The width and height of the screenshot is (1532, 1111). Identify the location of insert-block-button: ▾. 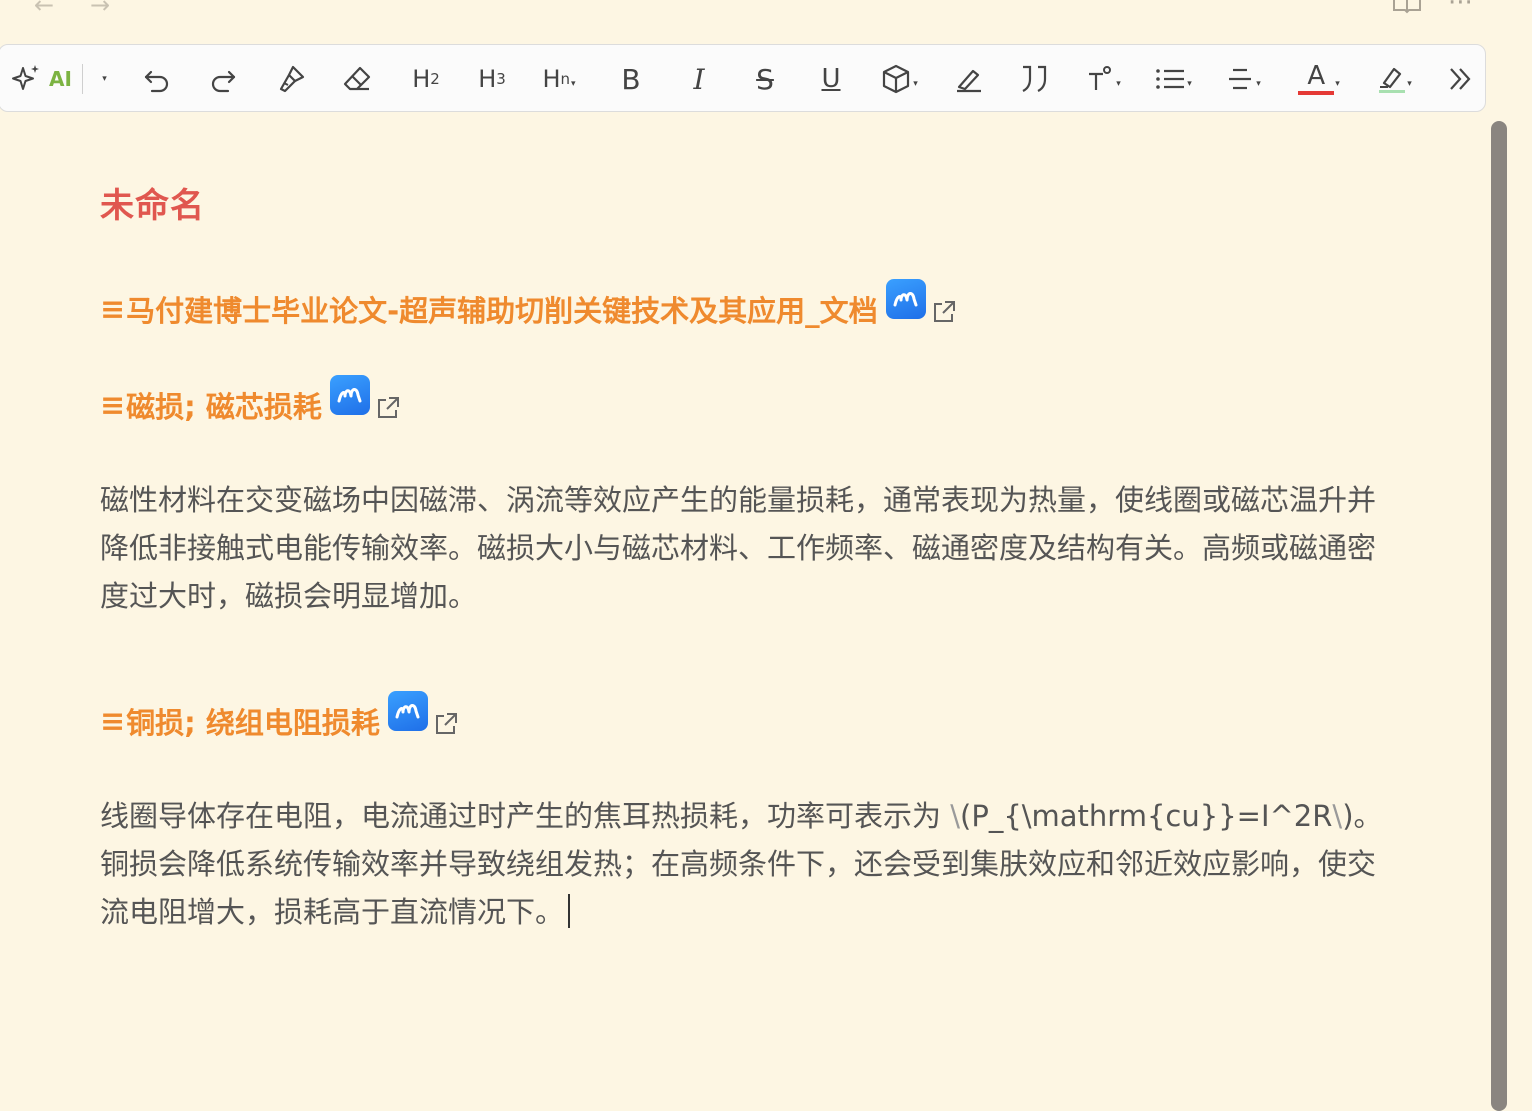
(899, 79).